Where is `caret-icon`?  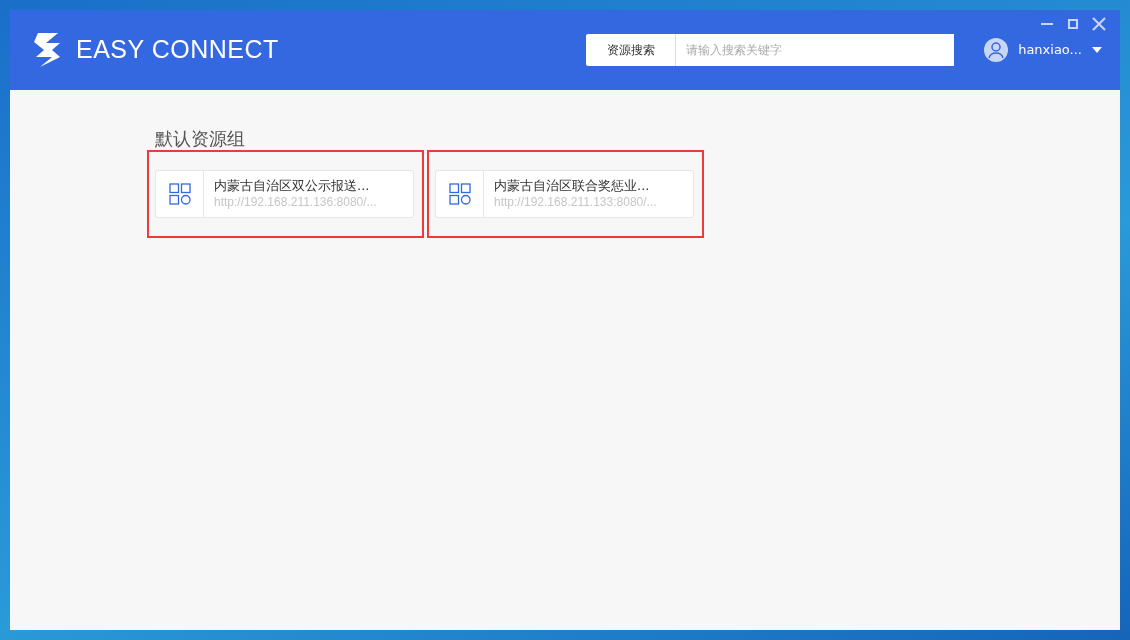
caret-icon is located at coordinates (1097, 50).